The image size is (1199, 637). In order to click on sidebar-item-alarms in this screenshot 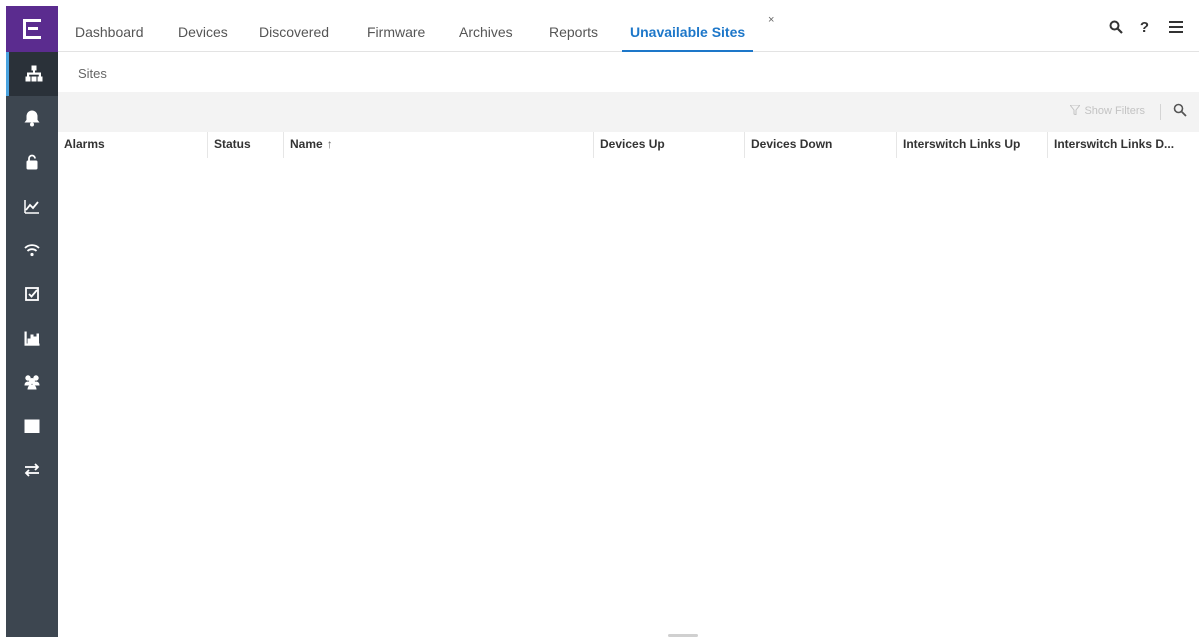, I will do `click(32, 118)`.